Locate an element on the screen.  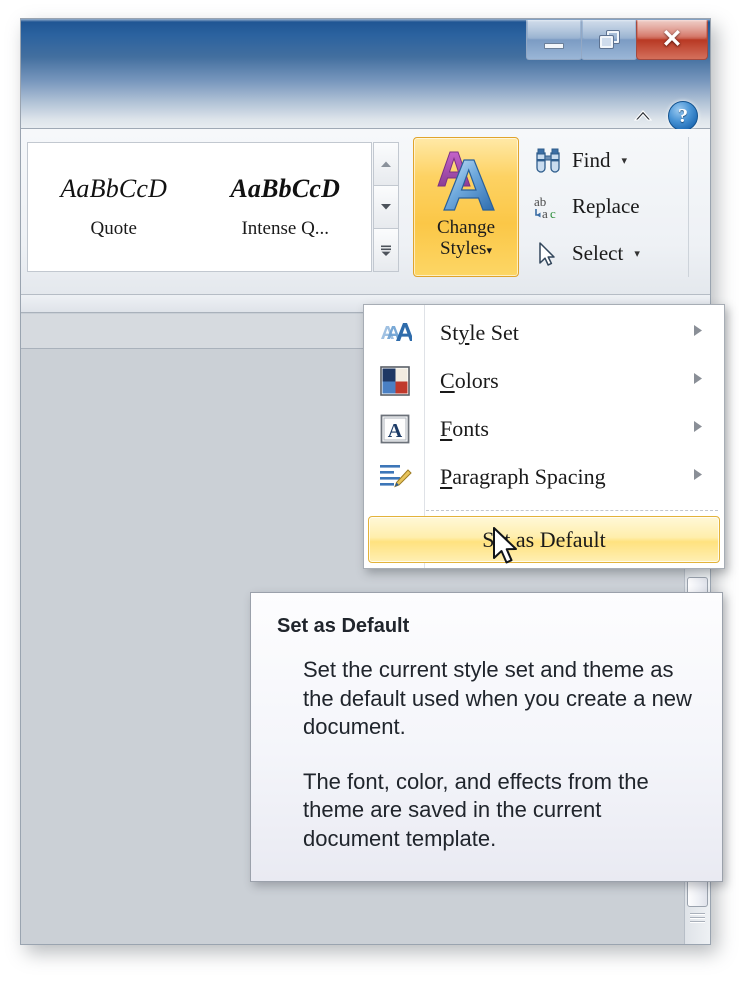
replace-ab-ac-icon: ab a c is located at coordinates (545, 207).